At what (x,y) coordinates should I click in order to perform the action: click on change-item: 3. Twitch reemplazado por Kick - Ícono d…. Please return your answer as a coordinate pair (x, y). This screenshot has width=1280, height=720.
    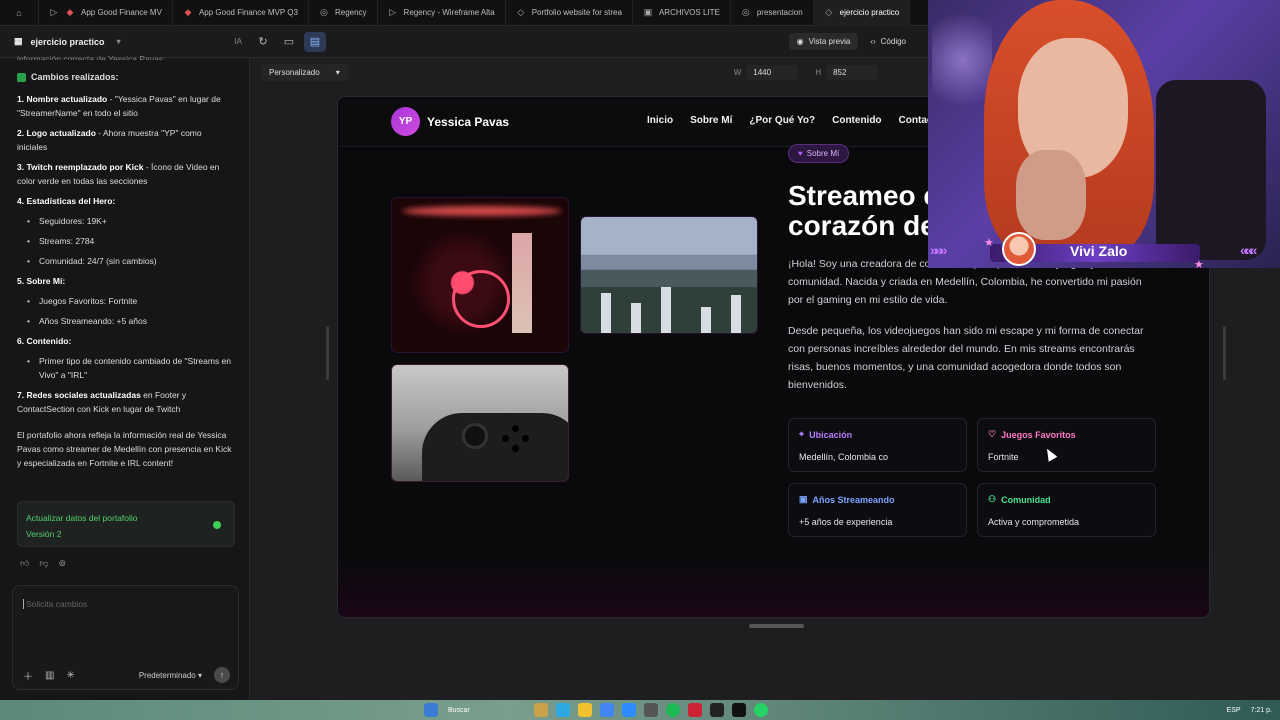
    Looking at the image, I should click on (118, 174).